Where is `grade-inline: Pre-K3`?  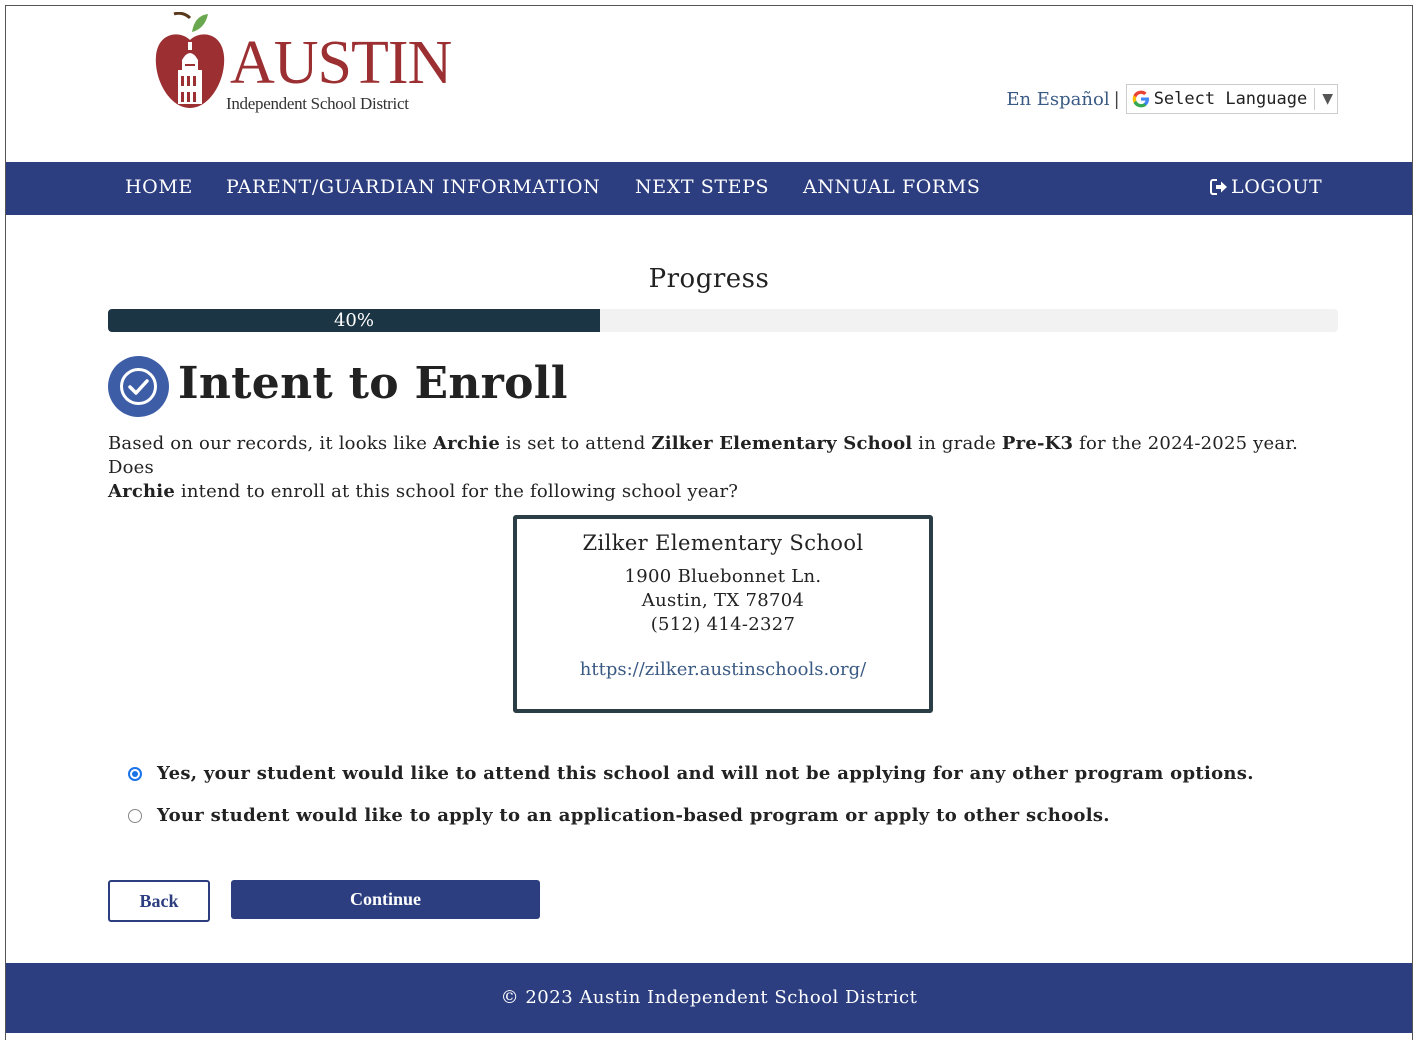
grade-inline: Pre-K3 is located at coordinates (1037, 443).